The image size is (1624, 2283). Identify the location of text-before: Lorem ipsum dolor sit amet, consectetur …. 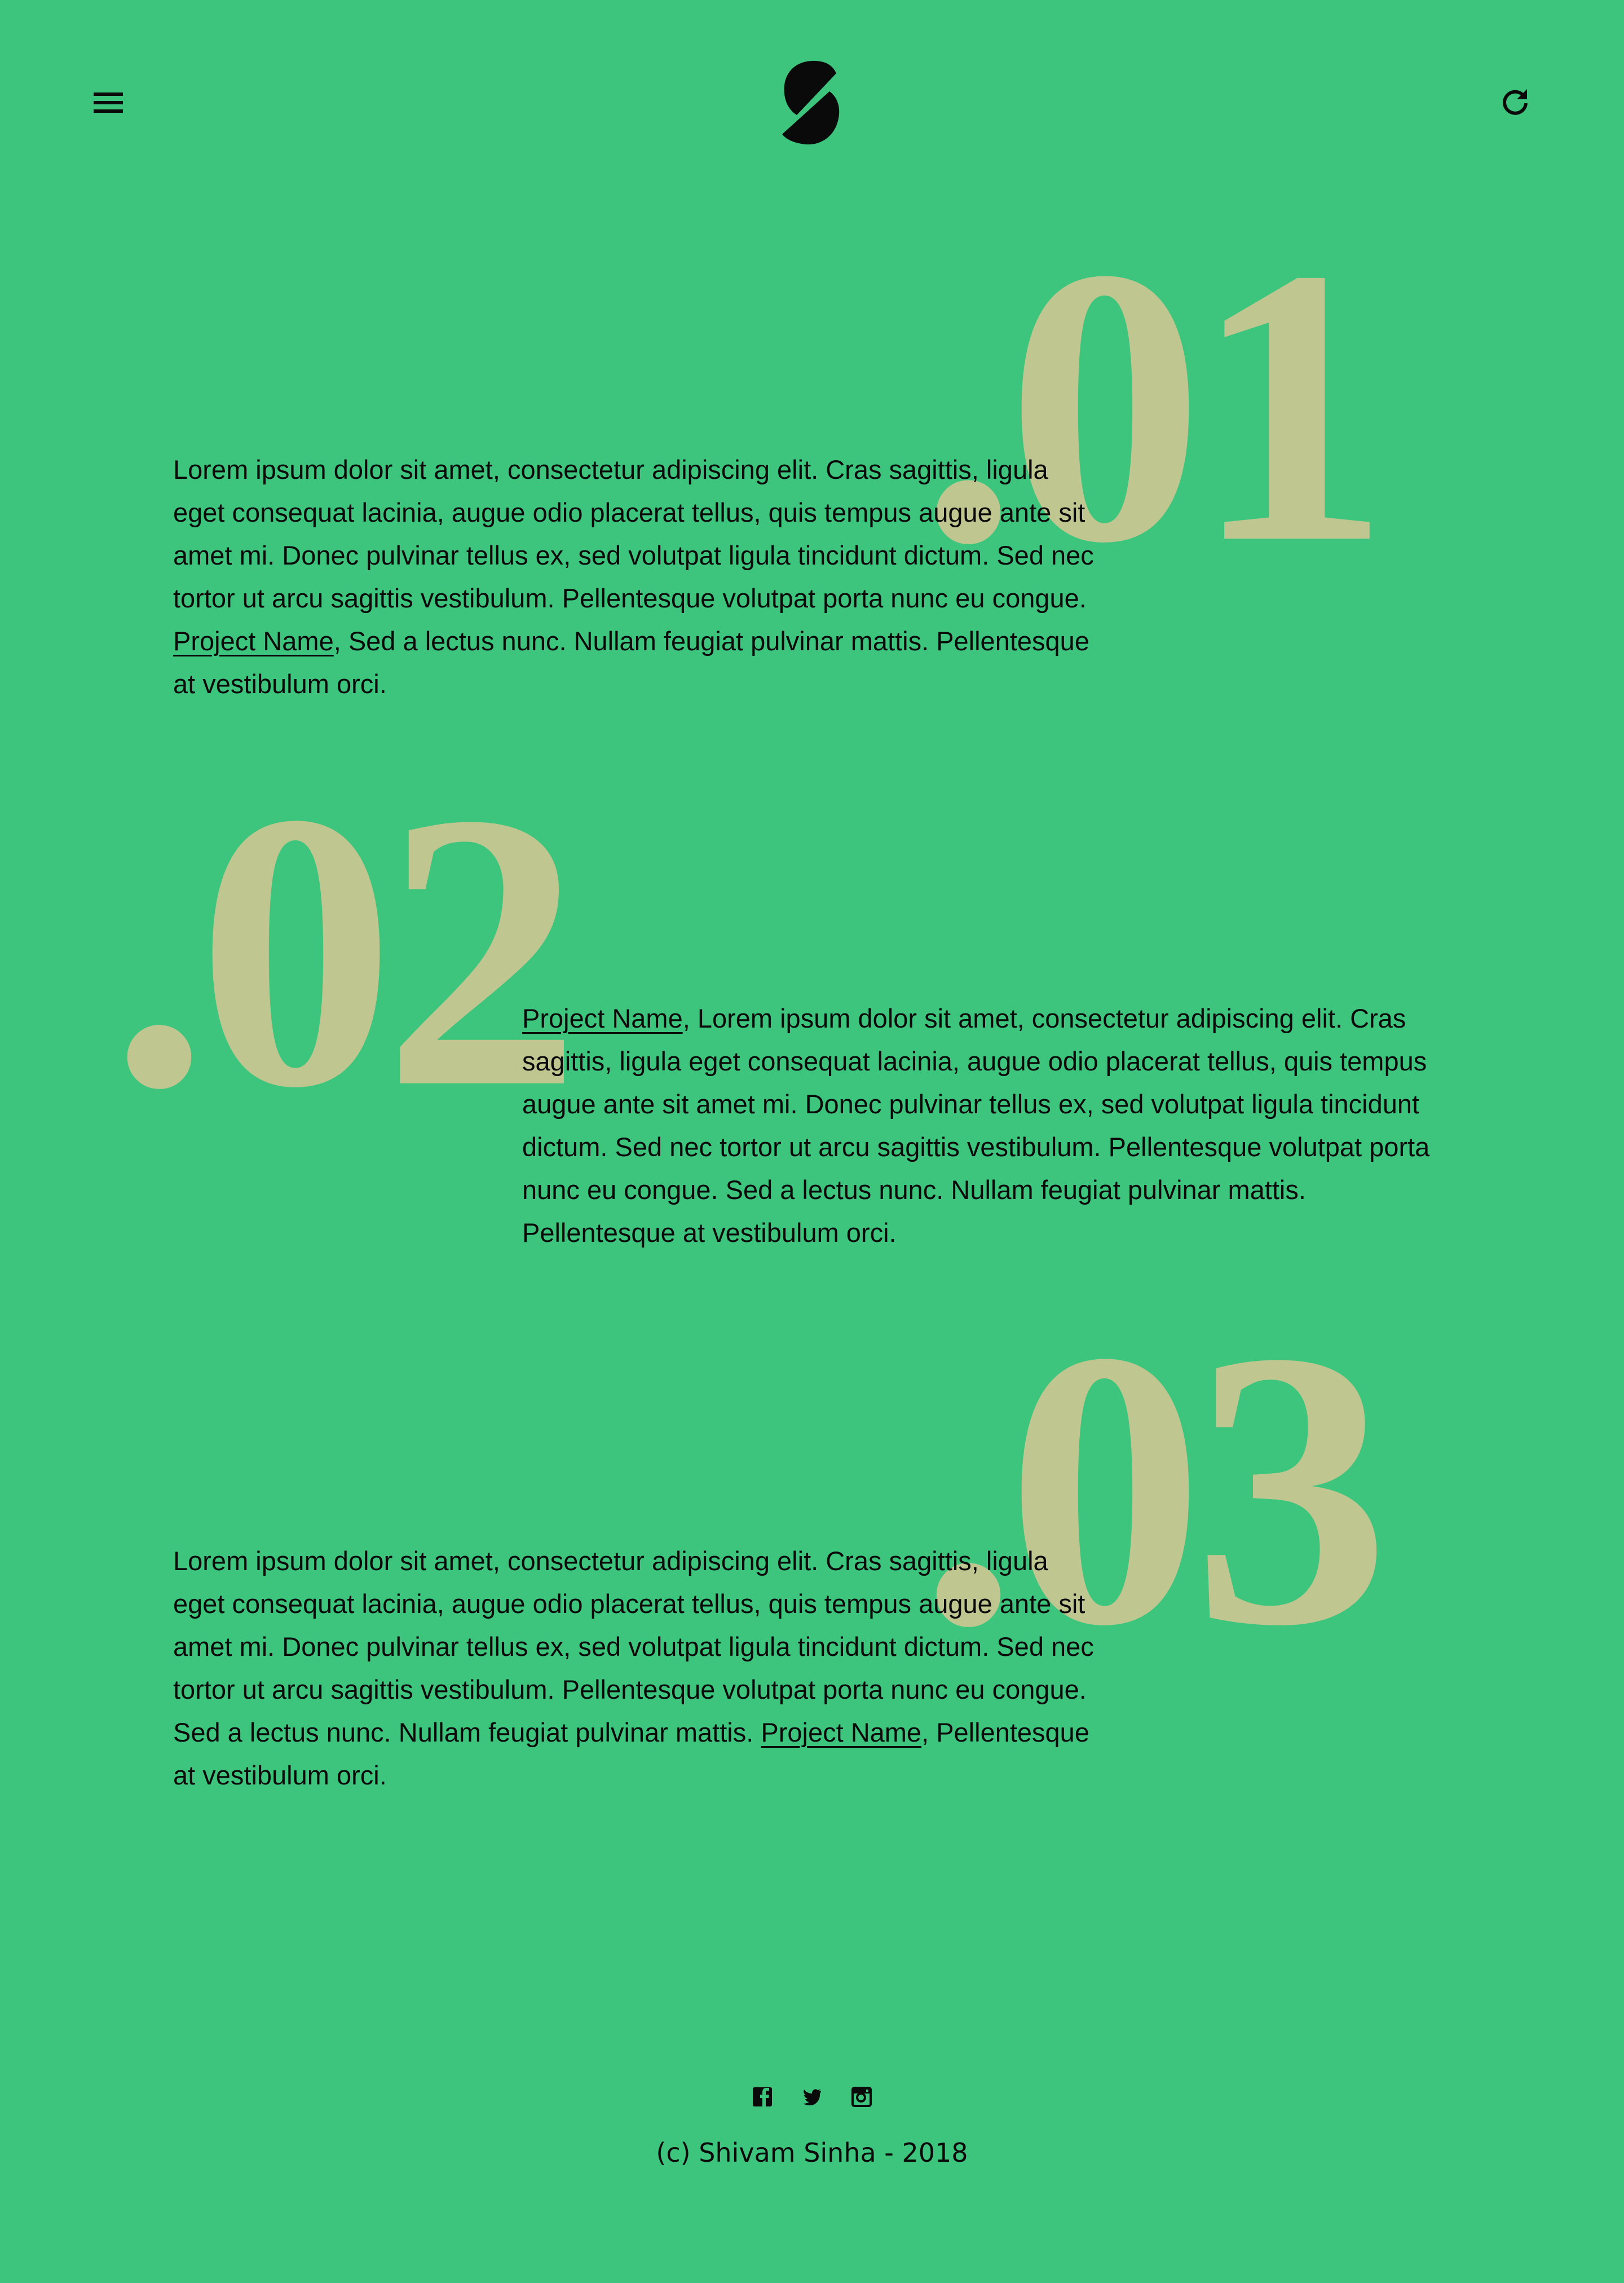
(633, 534).